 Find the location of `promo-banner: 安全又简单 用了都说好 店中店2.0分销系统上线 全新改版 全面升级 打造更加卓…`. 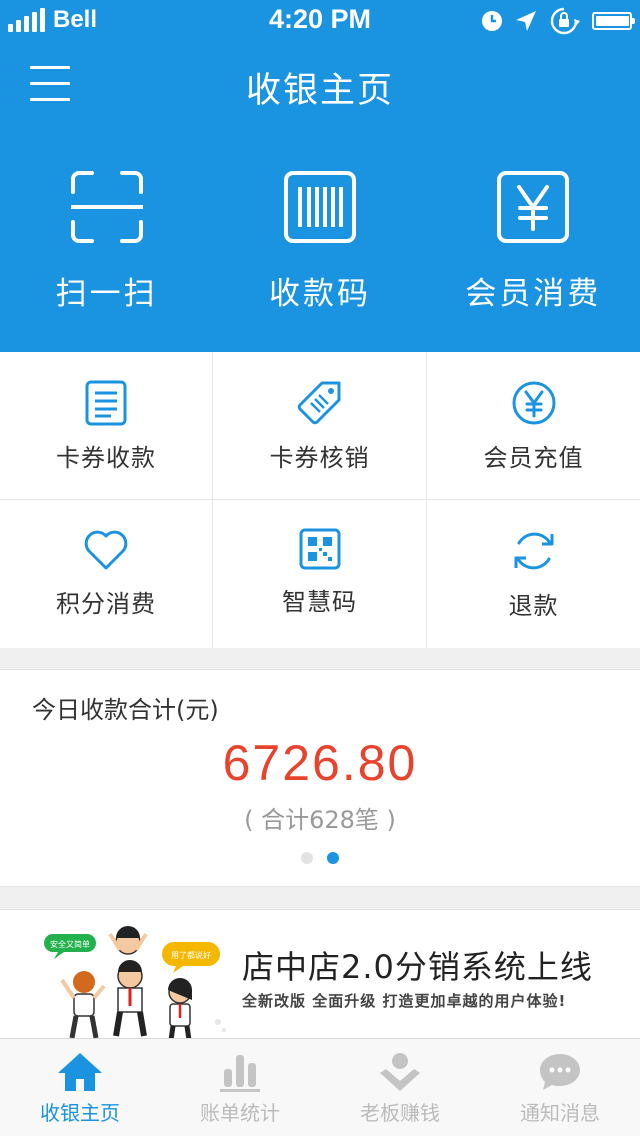

promo-banner: 安全又简单 用了都说好 店中店2.0分销系统上线 全新改版 全面升级 打造更加卓… is located at coordinates (320, 974).